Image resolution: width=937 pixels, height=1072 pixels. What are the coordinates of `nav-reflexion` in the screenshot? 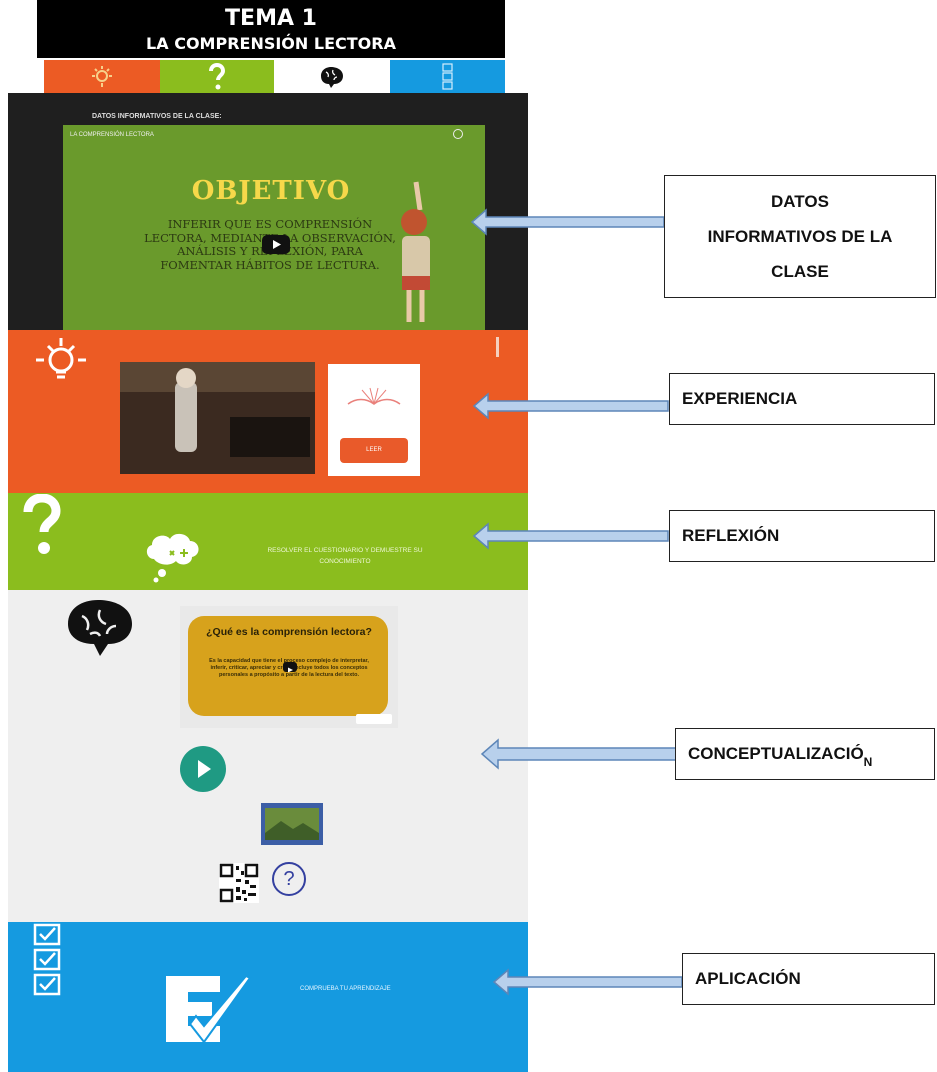 It's located at (217, 76).